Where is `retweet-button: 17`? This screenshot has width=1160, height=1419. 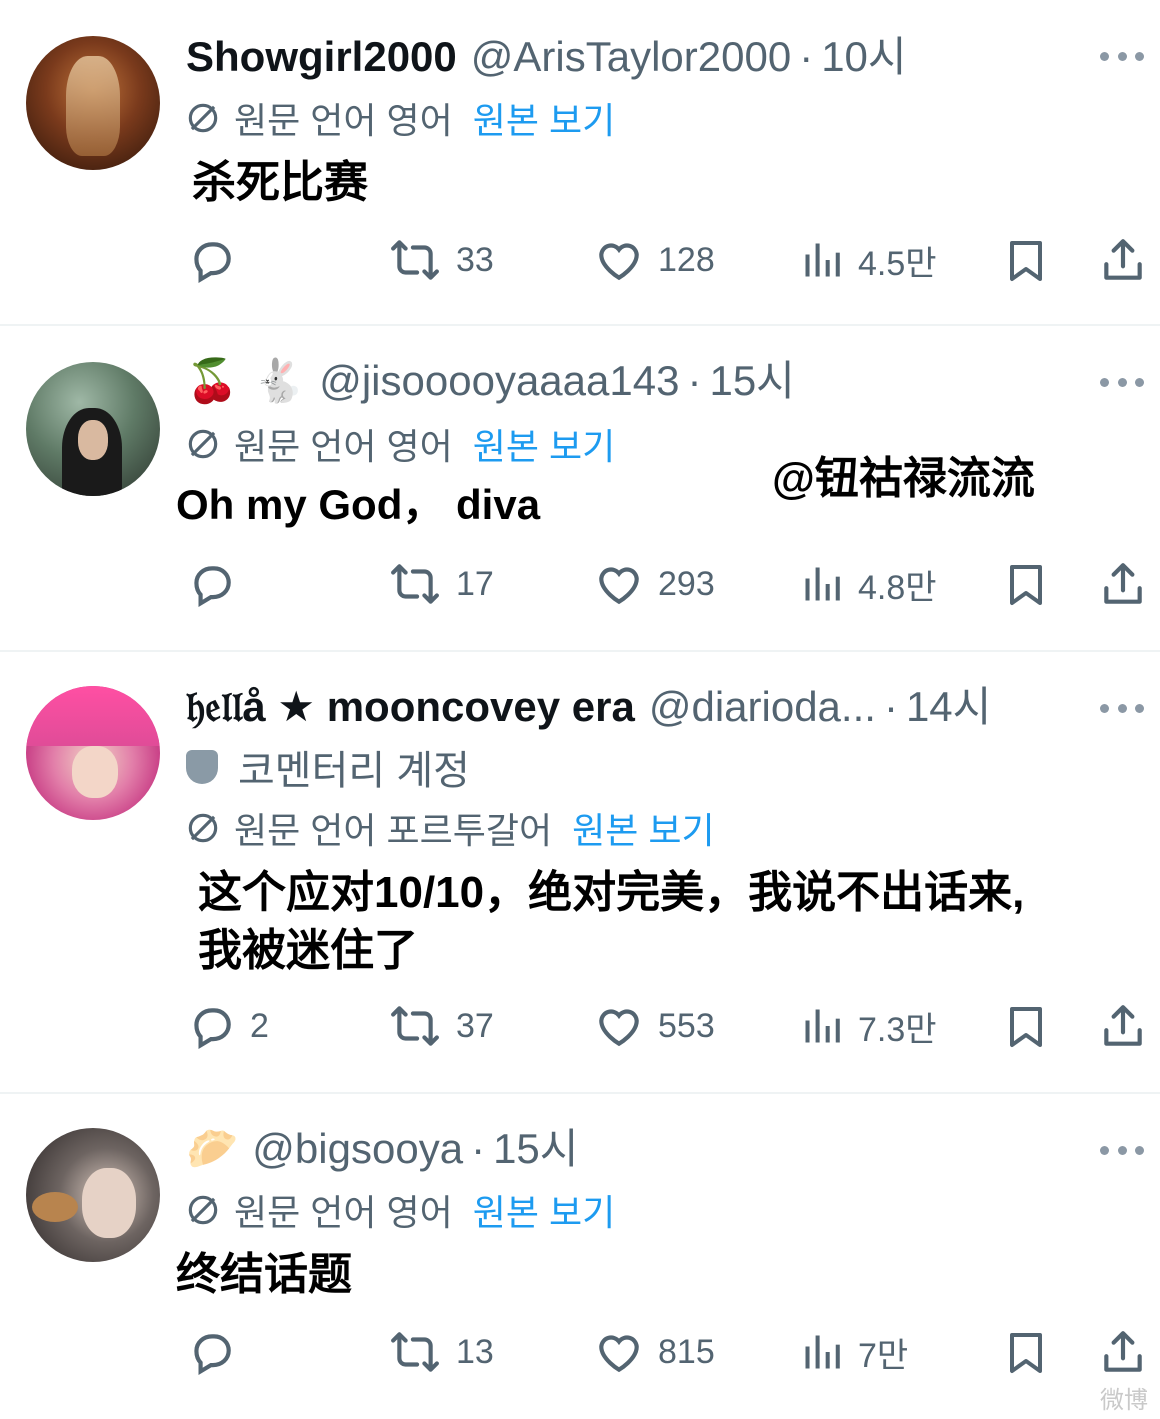 retweet-button: 17 is located at coordinates (441, 584).